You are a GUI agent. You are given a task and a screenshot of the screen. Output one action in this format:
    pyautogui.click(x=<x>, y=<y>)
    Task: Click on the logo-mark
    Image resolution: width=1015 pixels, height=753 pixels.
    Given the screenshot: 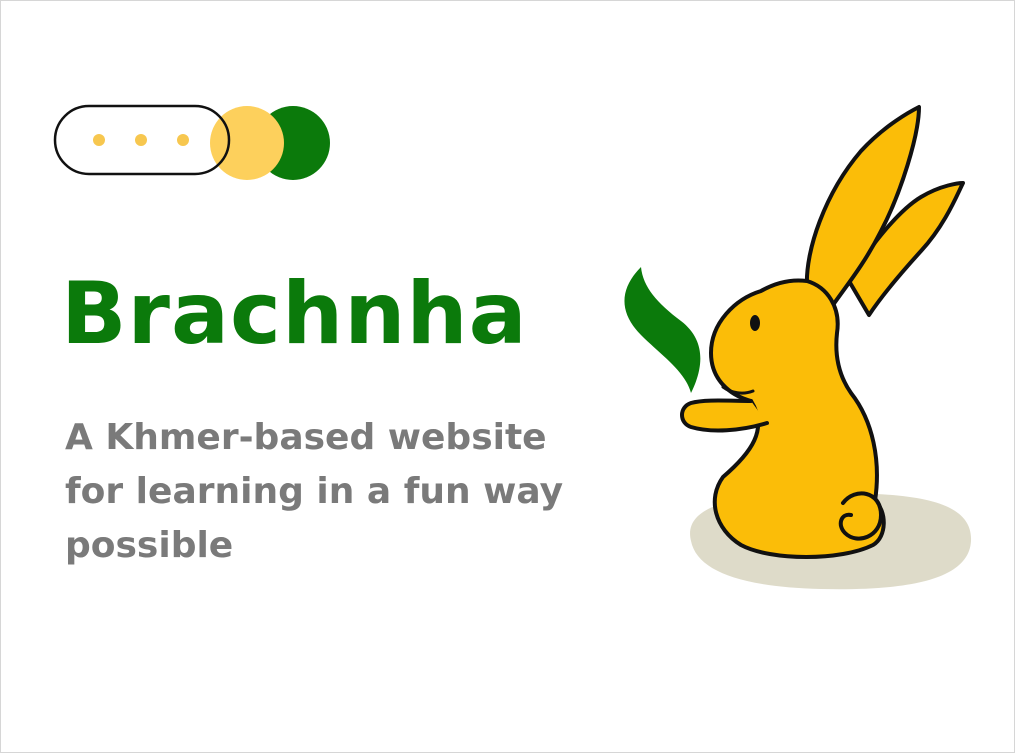 What is the action you would take?
    pyautogui.click(x=193, y=143)
    